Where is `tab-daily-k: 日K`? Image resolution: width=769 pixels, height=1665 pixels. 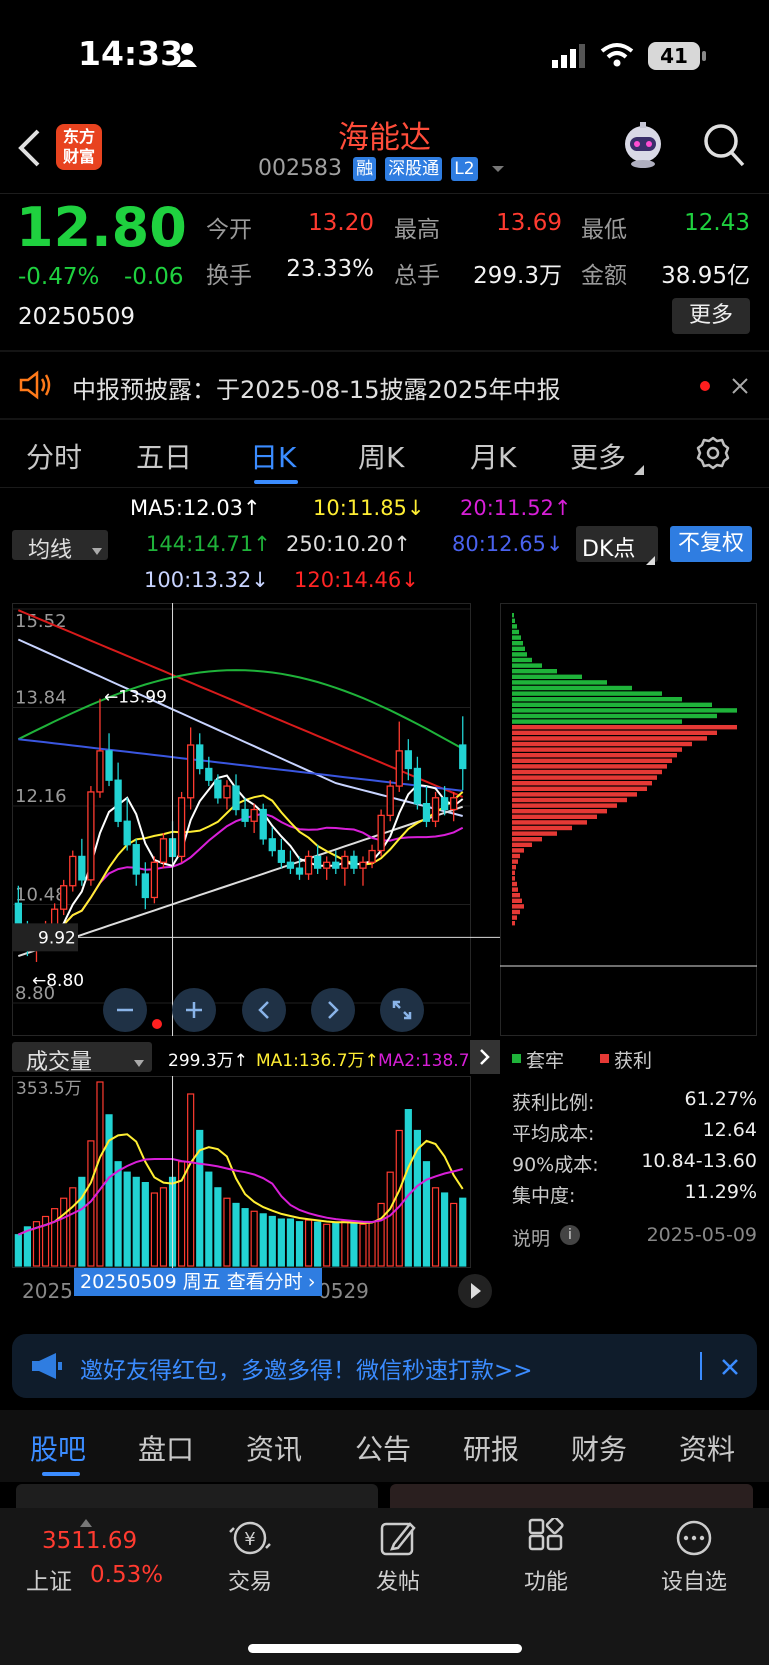 tab-daily-k: 日K is located at coordinates (273, 456).